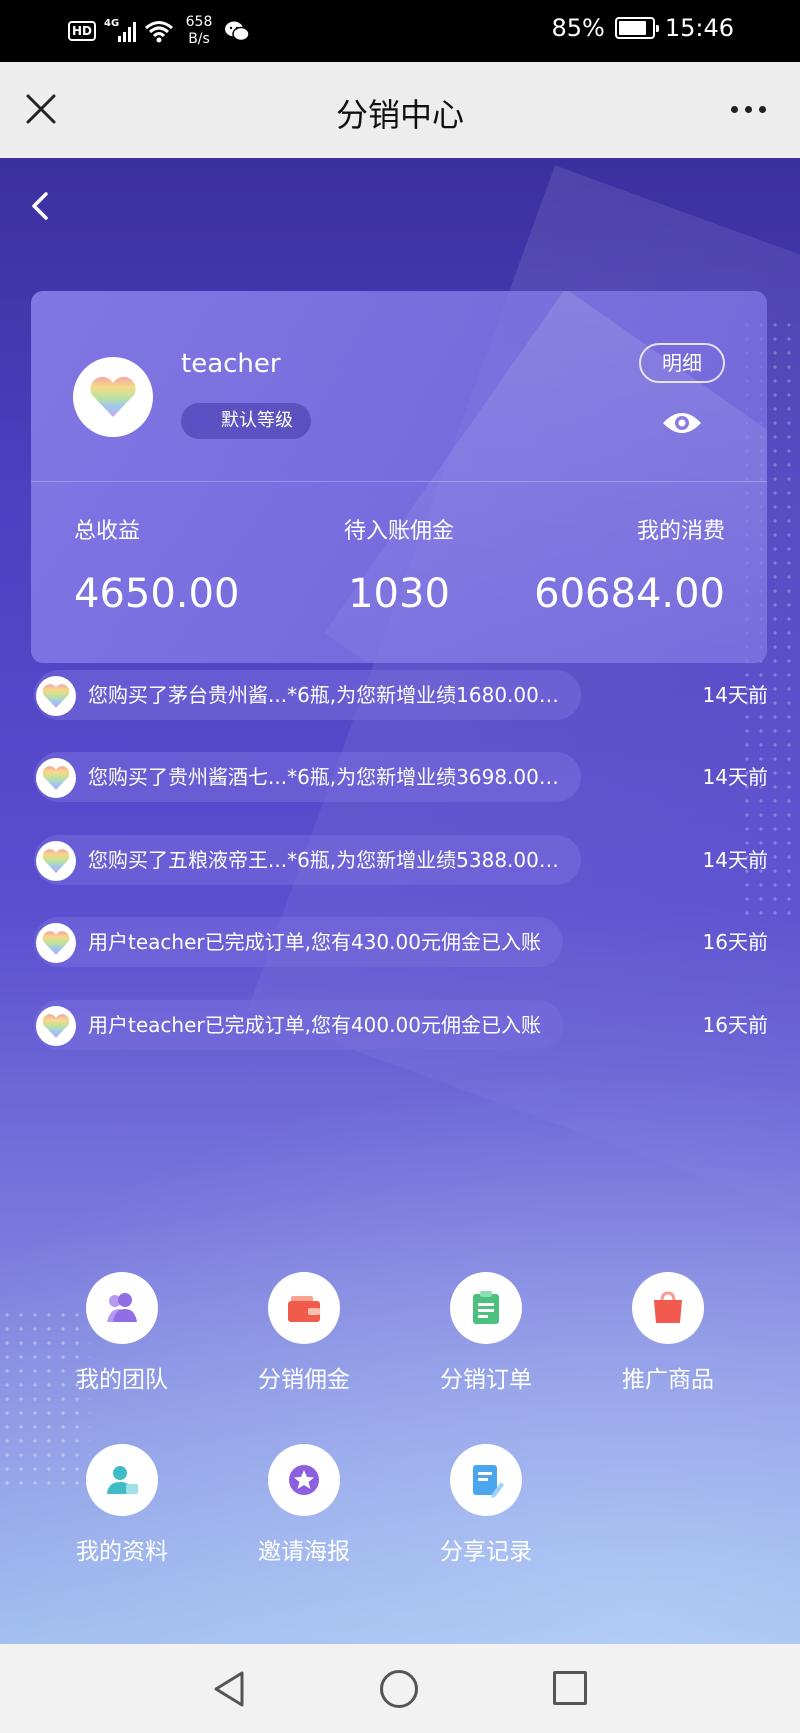 The width and height of the screenshot is (800, 1733). Describe the element at coordinates (199, 421) in the screenshot. I see `level-icon` at that location.